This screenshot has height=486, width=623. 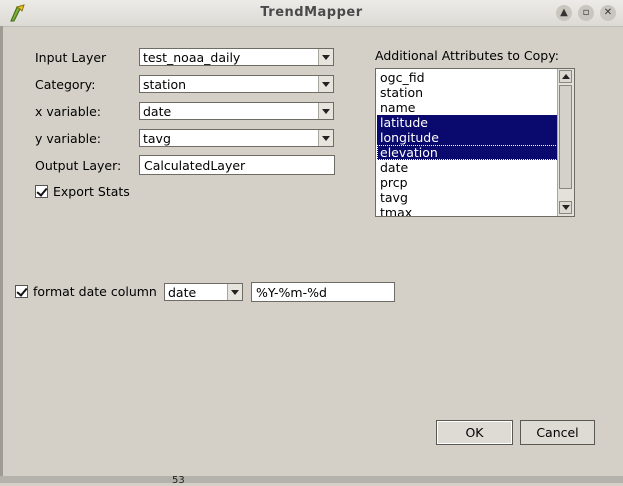 What do you see at coordinates (311, 479) in the screenshot?
I see `window-frame-bottom` at bounding box center [311, 479].